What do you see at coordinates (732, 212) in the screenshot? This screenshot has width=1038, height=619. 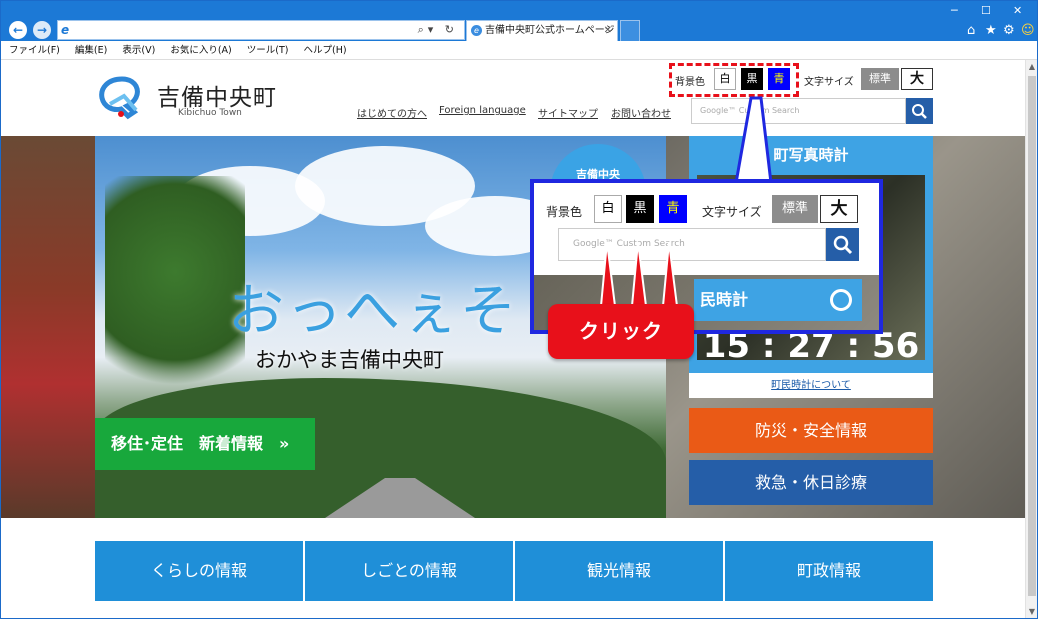 I see `zoom-text-size-label: 文字サイズ` at bounding box center [732, 212].